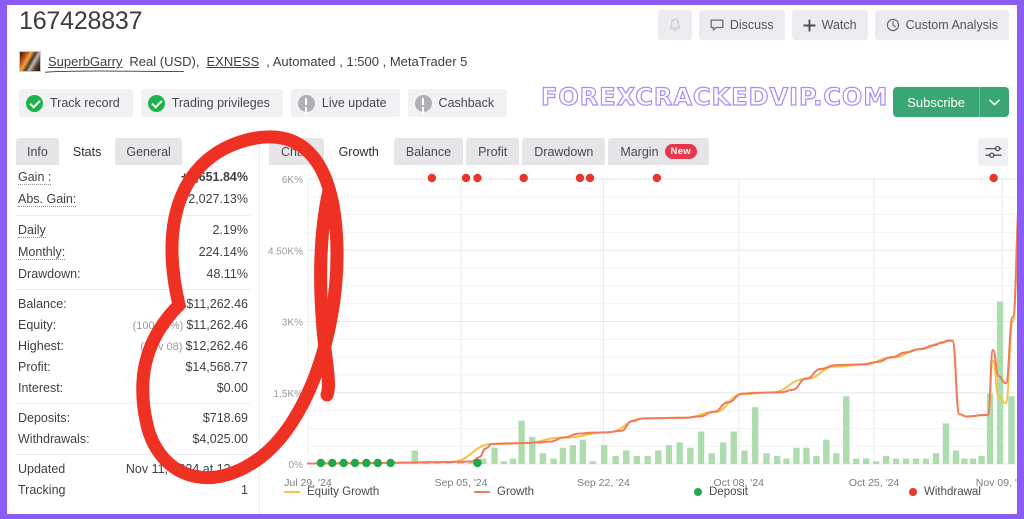 Image resolution: width=1024 pixels, height=519 pixels. I want to click on legend-label: Equity Growth, so click(343, 492).